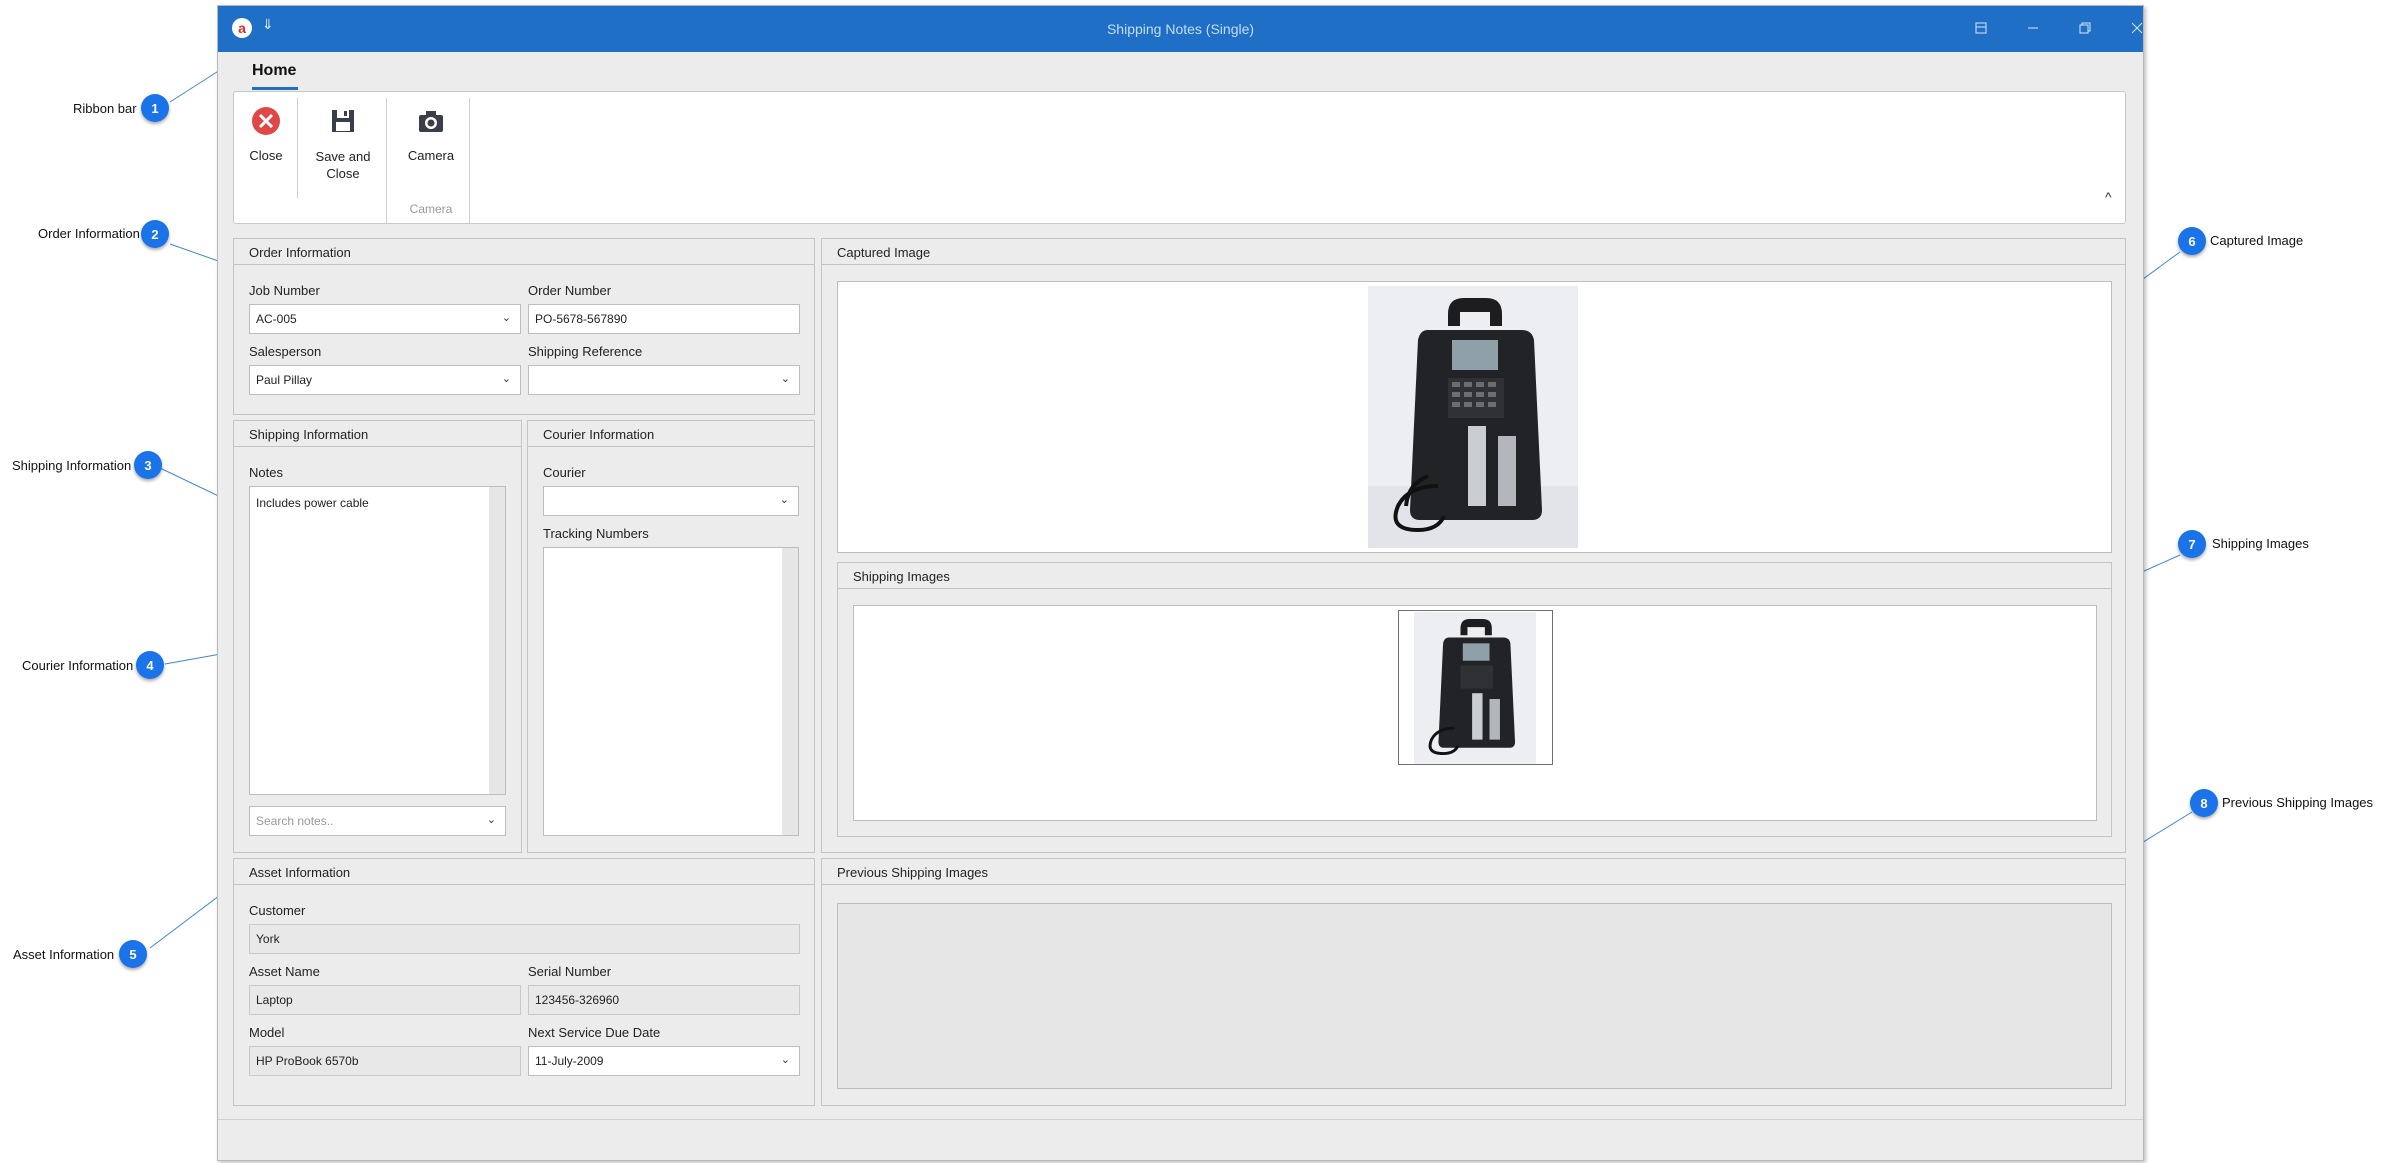  What do you see at coordinates (570, 971) in the screenshot?
I see `serial-number-label: Serial Number` at bounding box center [570, 971].